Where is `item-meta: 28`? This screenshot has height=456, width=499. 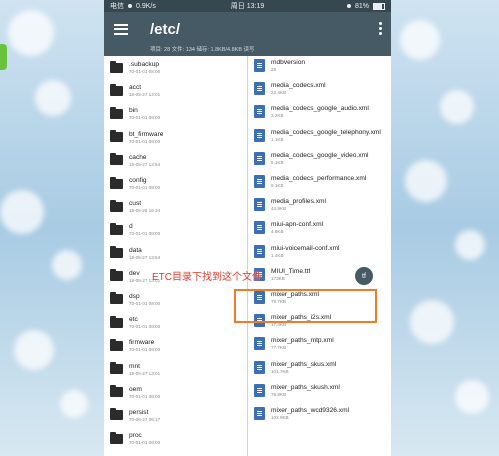
item-meta: 28 is located at coordinates (274, 70).